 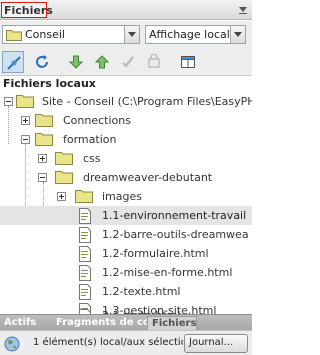 I want to click on tree-row-connections: Connections, so click(x=126, y=120).